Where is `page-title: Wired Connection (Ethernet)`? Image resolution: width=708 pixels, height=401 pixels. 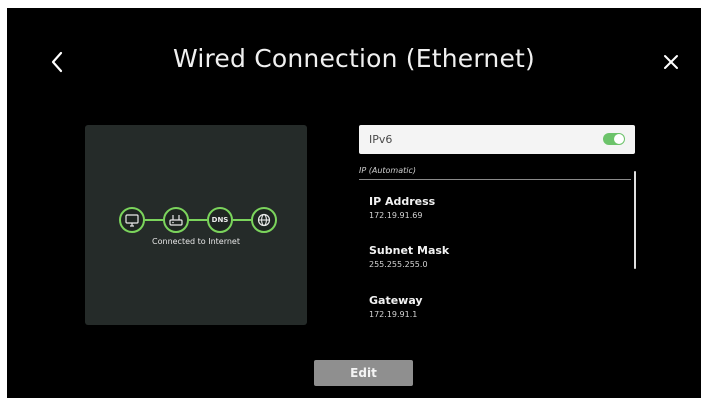
page-title: Wired Connection (Ethernet) is located at coordinates (354, 58).